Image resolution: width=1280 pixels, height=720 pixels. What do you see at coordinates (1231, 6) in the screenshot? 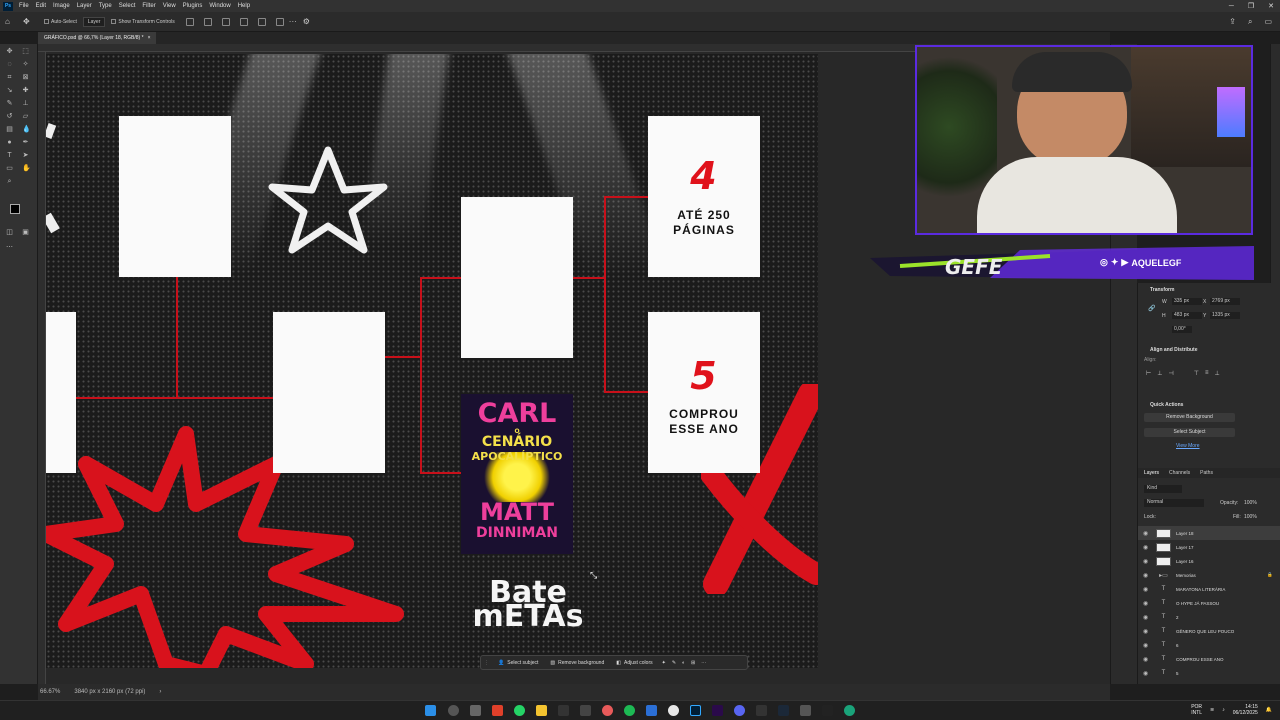
I see `minimize-icon: ─` at bounding box center [1231, 6].